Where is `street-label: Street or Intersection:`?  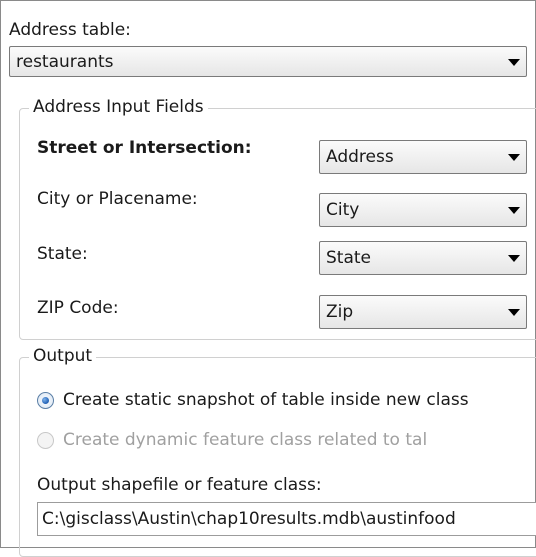 street-label: Street or Intersection: is located at coordinates (144, 148).